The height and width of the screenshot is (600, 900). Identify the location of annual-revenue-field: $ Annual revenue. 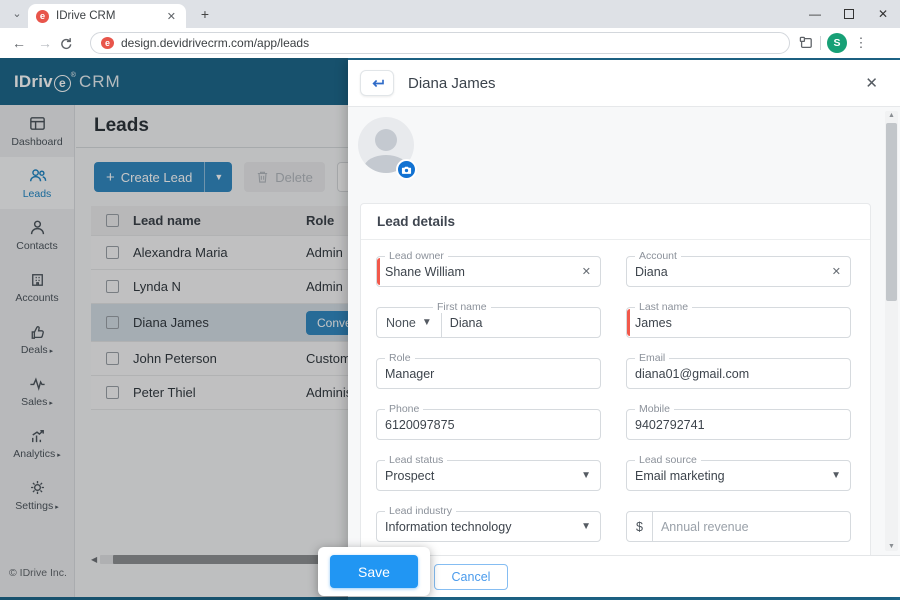
(738, 526).